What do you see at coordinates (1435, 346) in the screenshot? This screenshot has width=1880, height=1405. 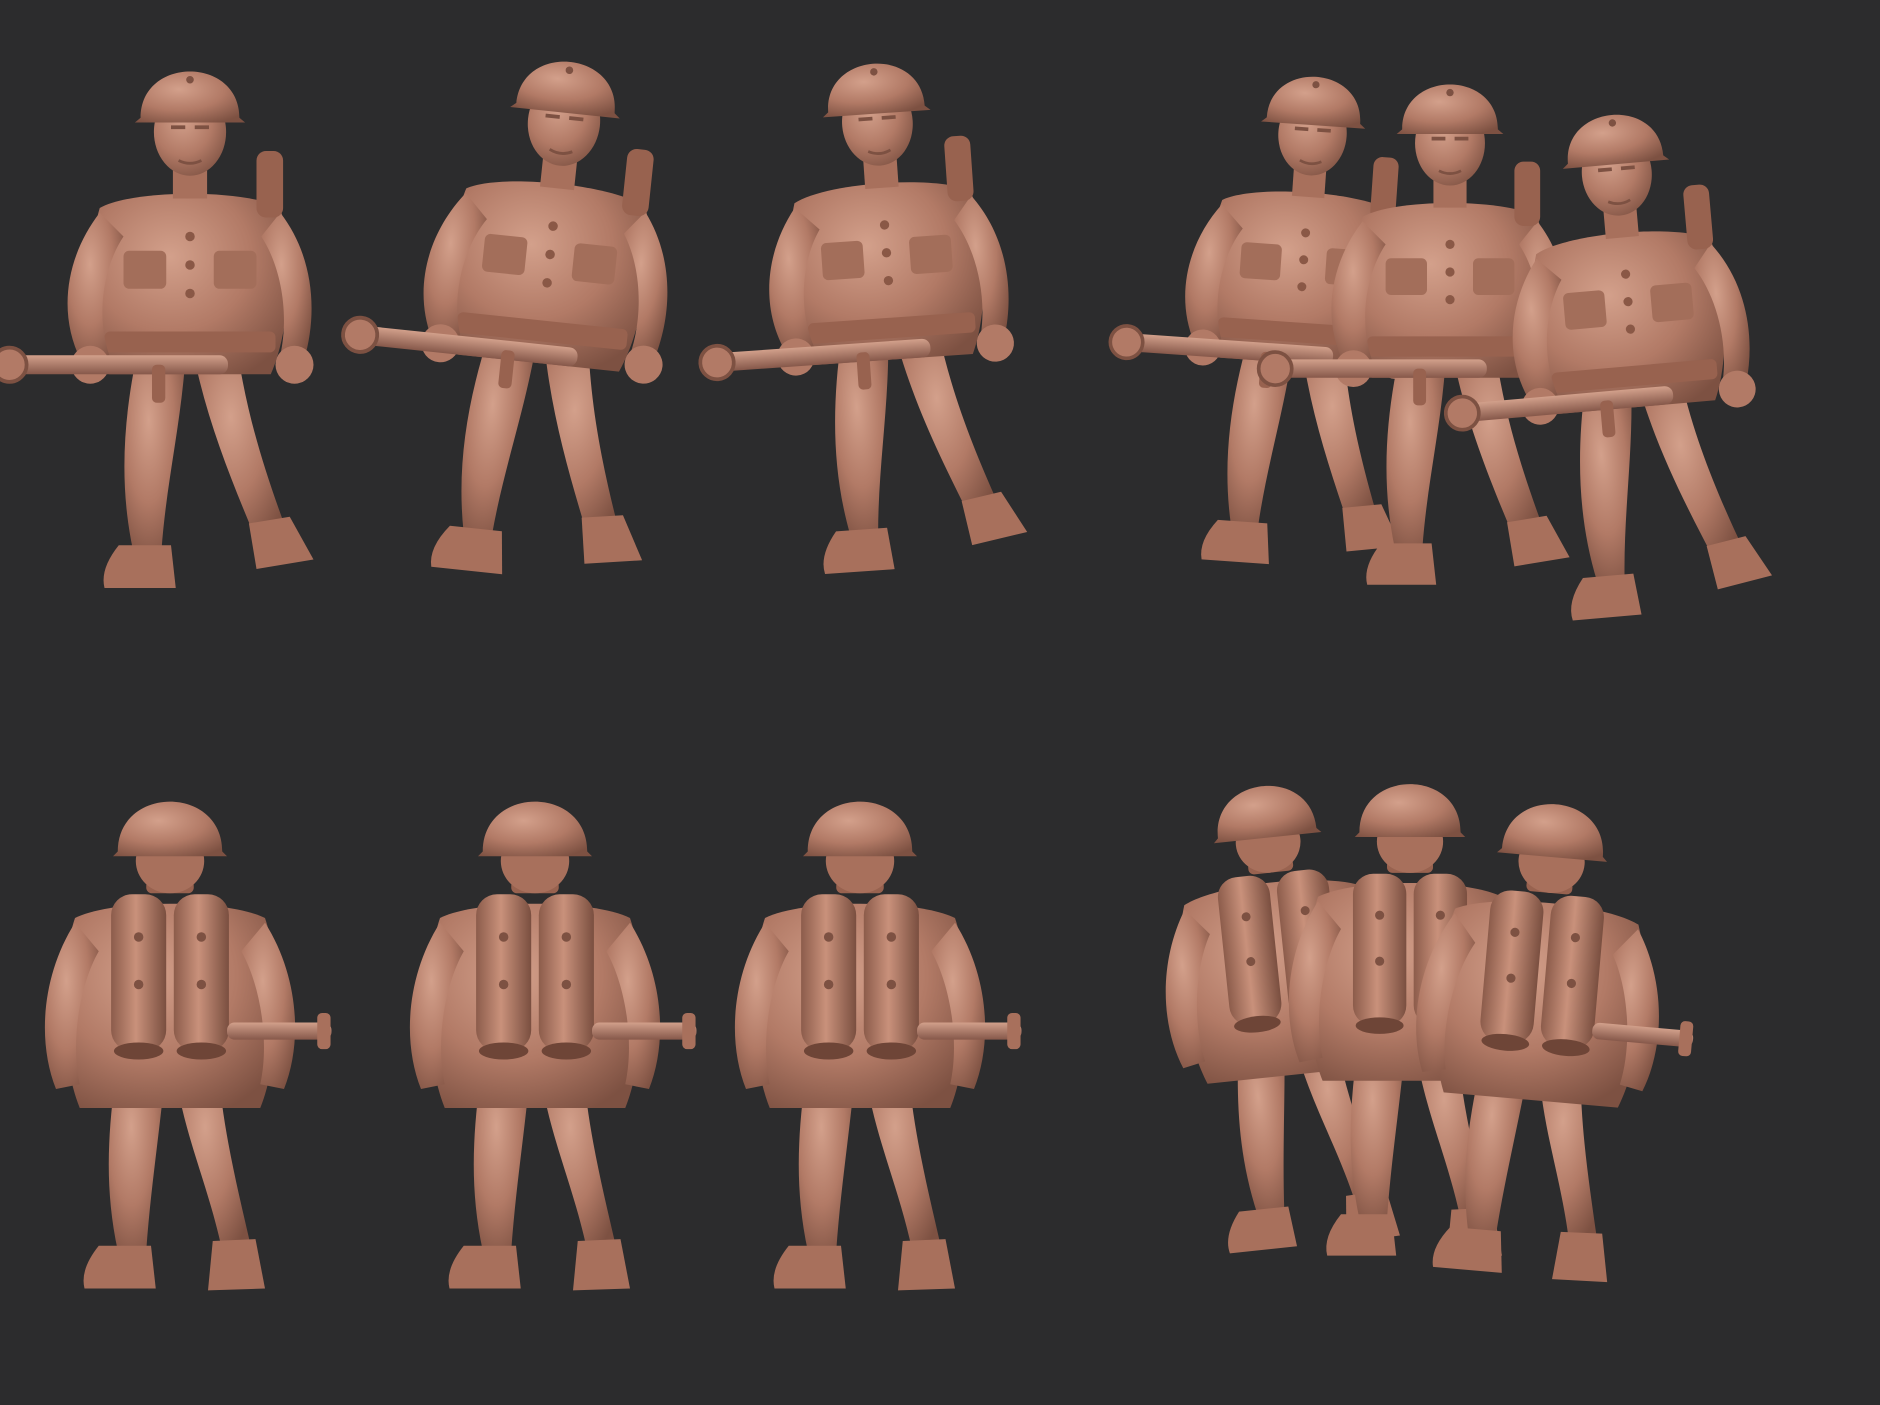 I see `squad-front-group` at bounding box center [1435, 346].